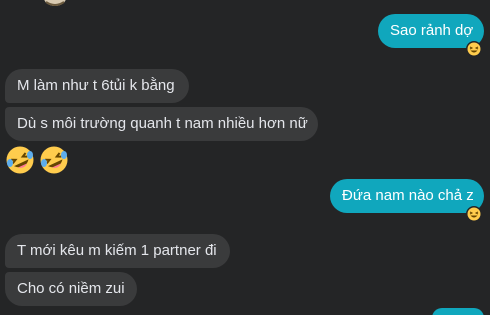 This screenshot has height=315, width=490. I want to click on outgoing-message-bubble: Đứa nam nào chả z, so click(407, 196).